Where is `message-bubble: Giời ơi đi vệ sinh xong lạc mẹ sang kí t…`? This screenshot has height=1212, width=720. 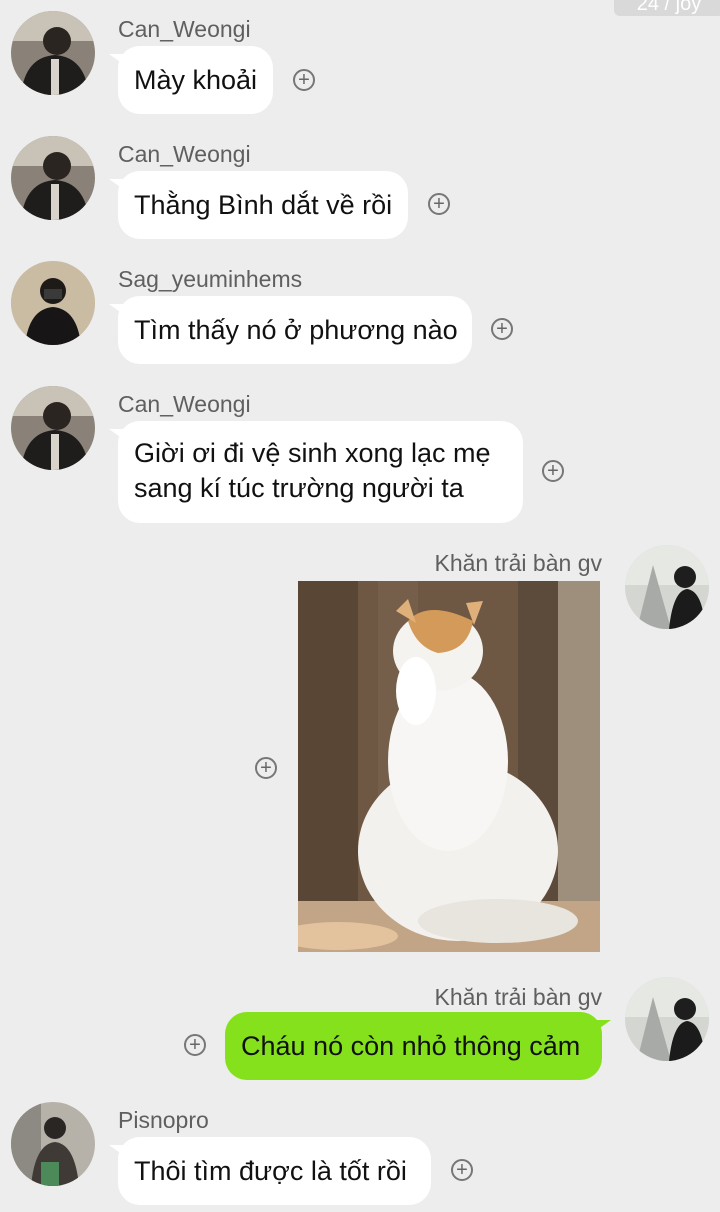
message-bubble: Giời ơi đi vệ sinh xong lạc mẹ sang kí t… is located at coordinates (316, 472).